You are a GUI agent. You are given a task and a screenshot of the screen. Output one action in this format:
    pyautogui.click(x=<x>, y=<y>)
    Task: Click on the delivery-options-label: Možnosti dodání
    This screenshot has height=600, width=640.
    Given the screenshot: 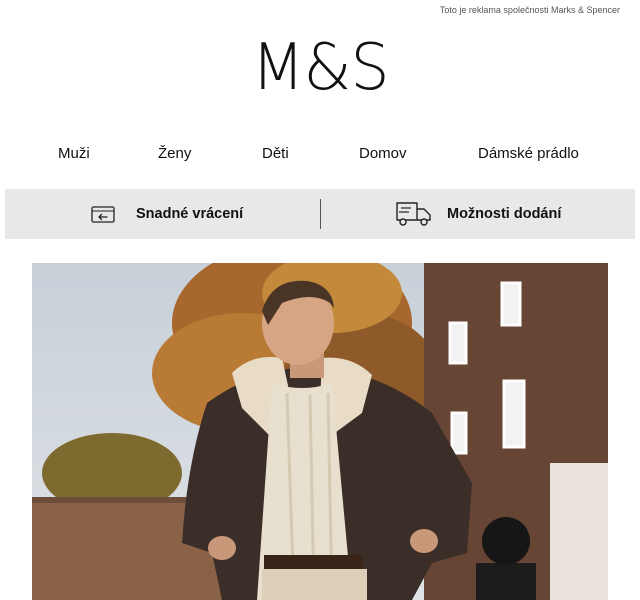 What is the action you would take?
    pyautogui.click(x=504, y=214)
    